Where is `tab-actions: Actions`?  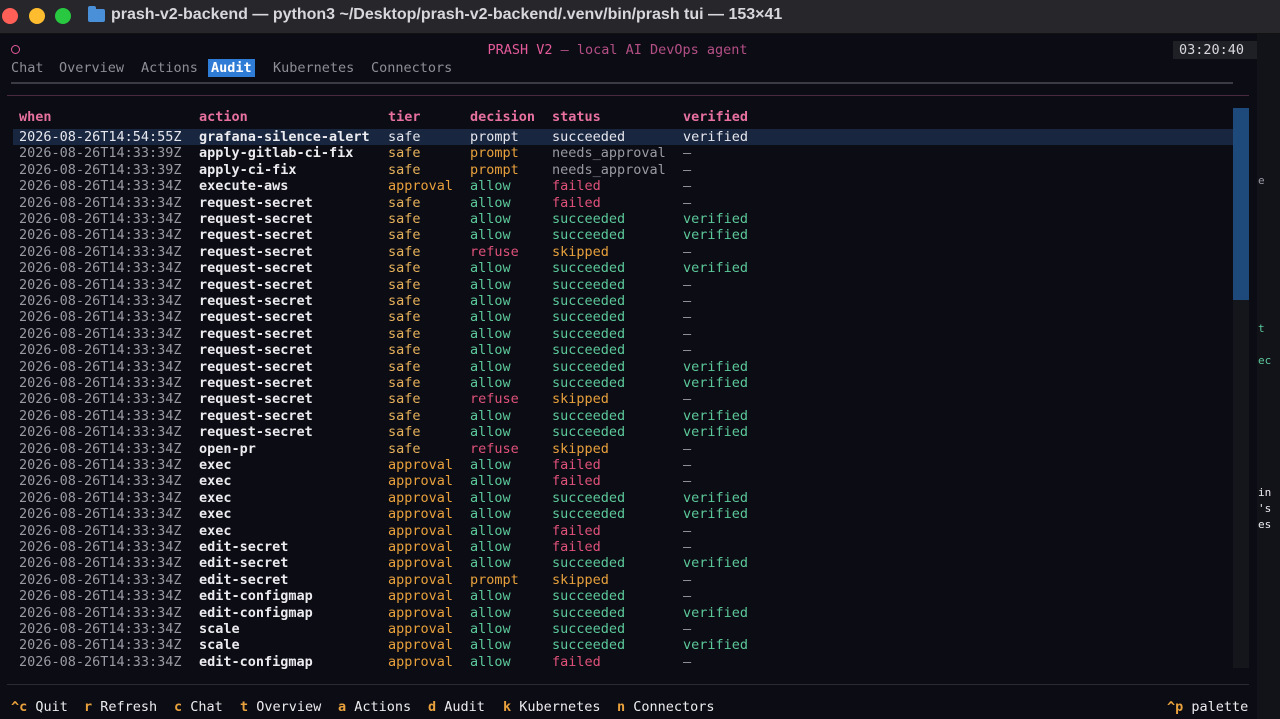 tab-actions: Actions is located at coordinates (169, 68).